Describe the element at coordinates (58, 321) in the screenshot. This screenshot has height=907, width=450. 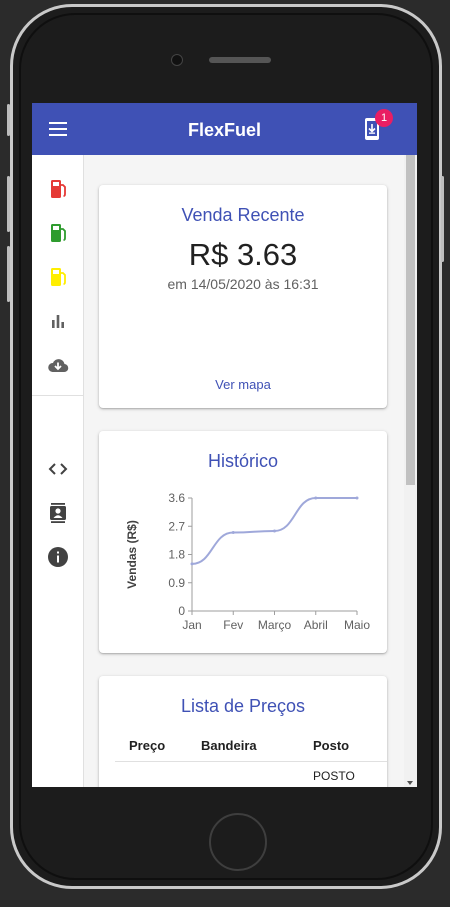
I see `bar-chart-icon` at that location.